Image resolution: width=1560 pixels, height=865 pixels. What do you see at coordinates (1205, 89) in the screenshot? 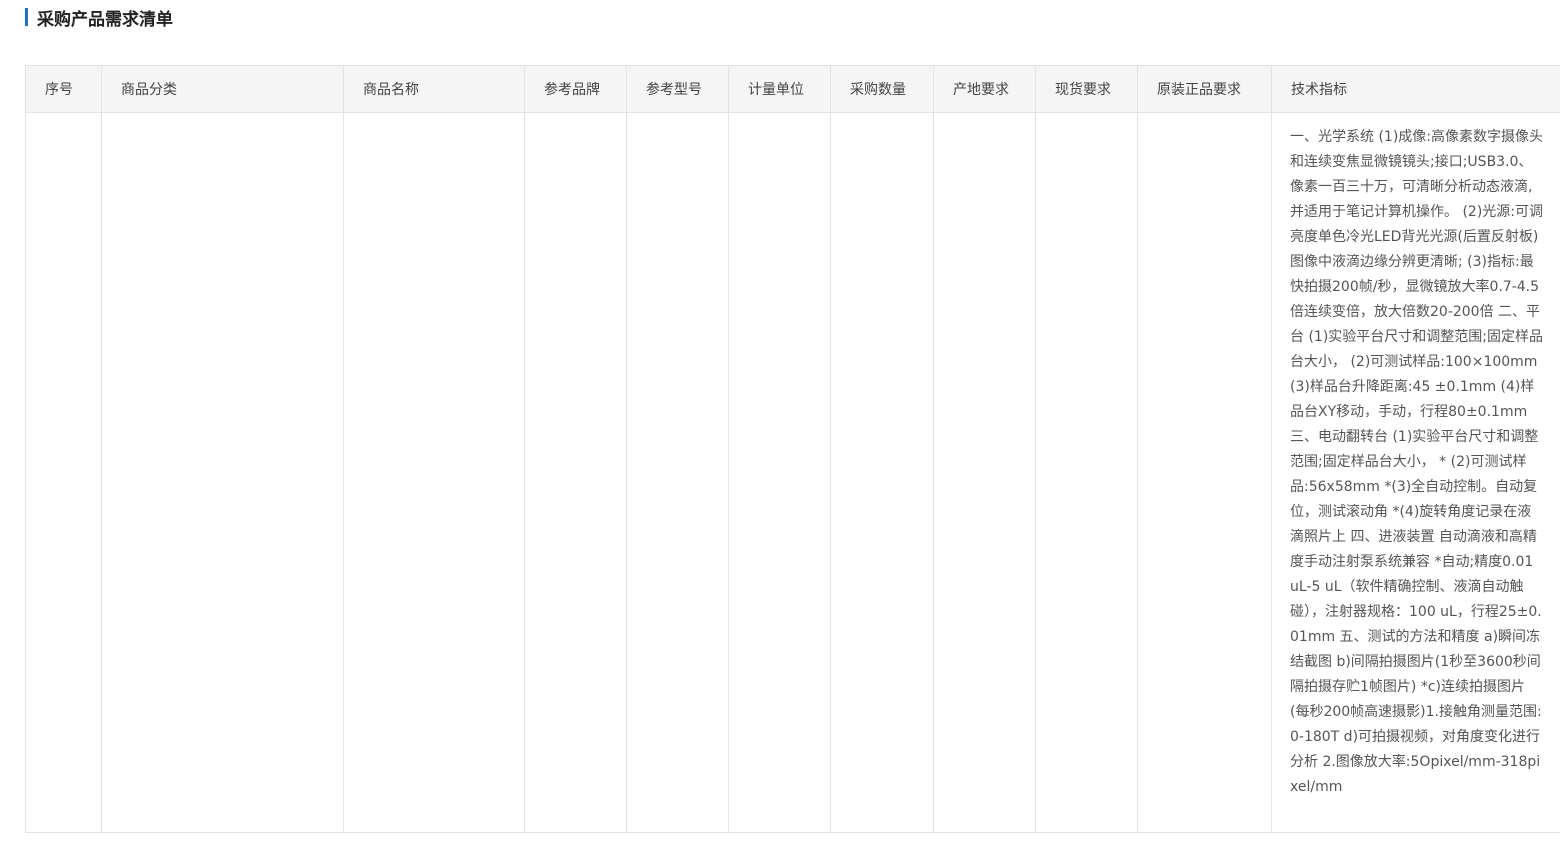
I see `header-genuine: 原装正品要求` at bounding box center [1205, 89].